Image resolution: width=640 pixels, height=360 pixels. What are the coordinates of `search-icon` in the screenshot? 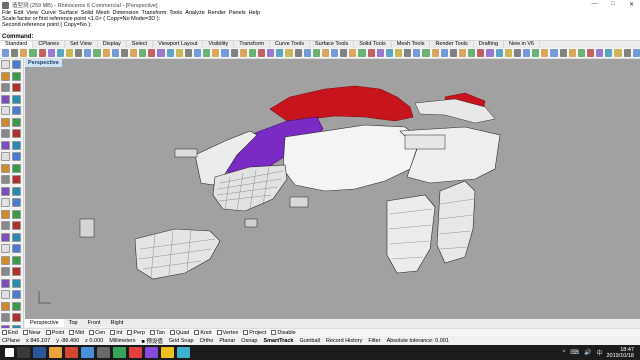 It's located at (23, 352).